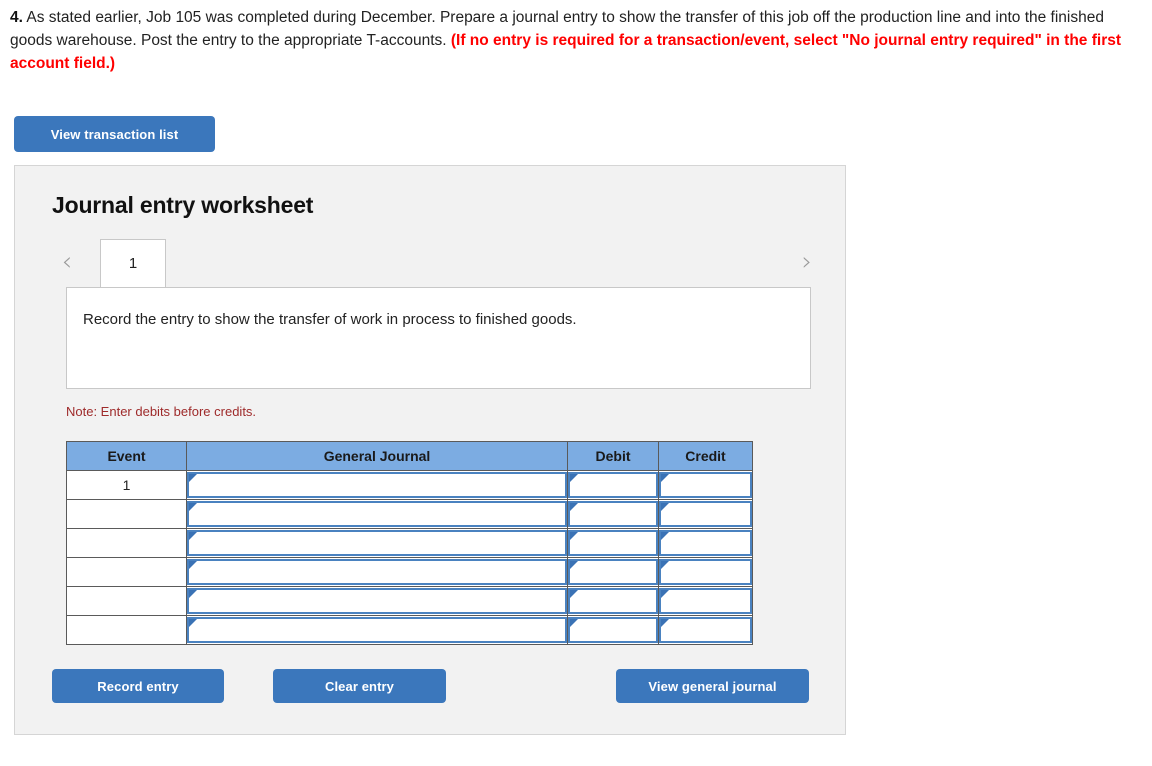 The height and width of the screenshot is (766, 1152). Describe the element at coordinates (437, 263) in the screenshot. I see `worksheet-tabstrip: ‹ 1 ›` at that location.